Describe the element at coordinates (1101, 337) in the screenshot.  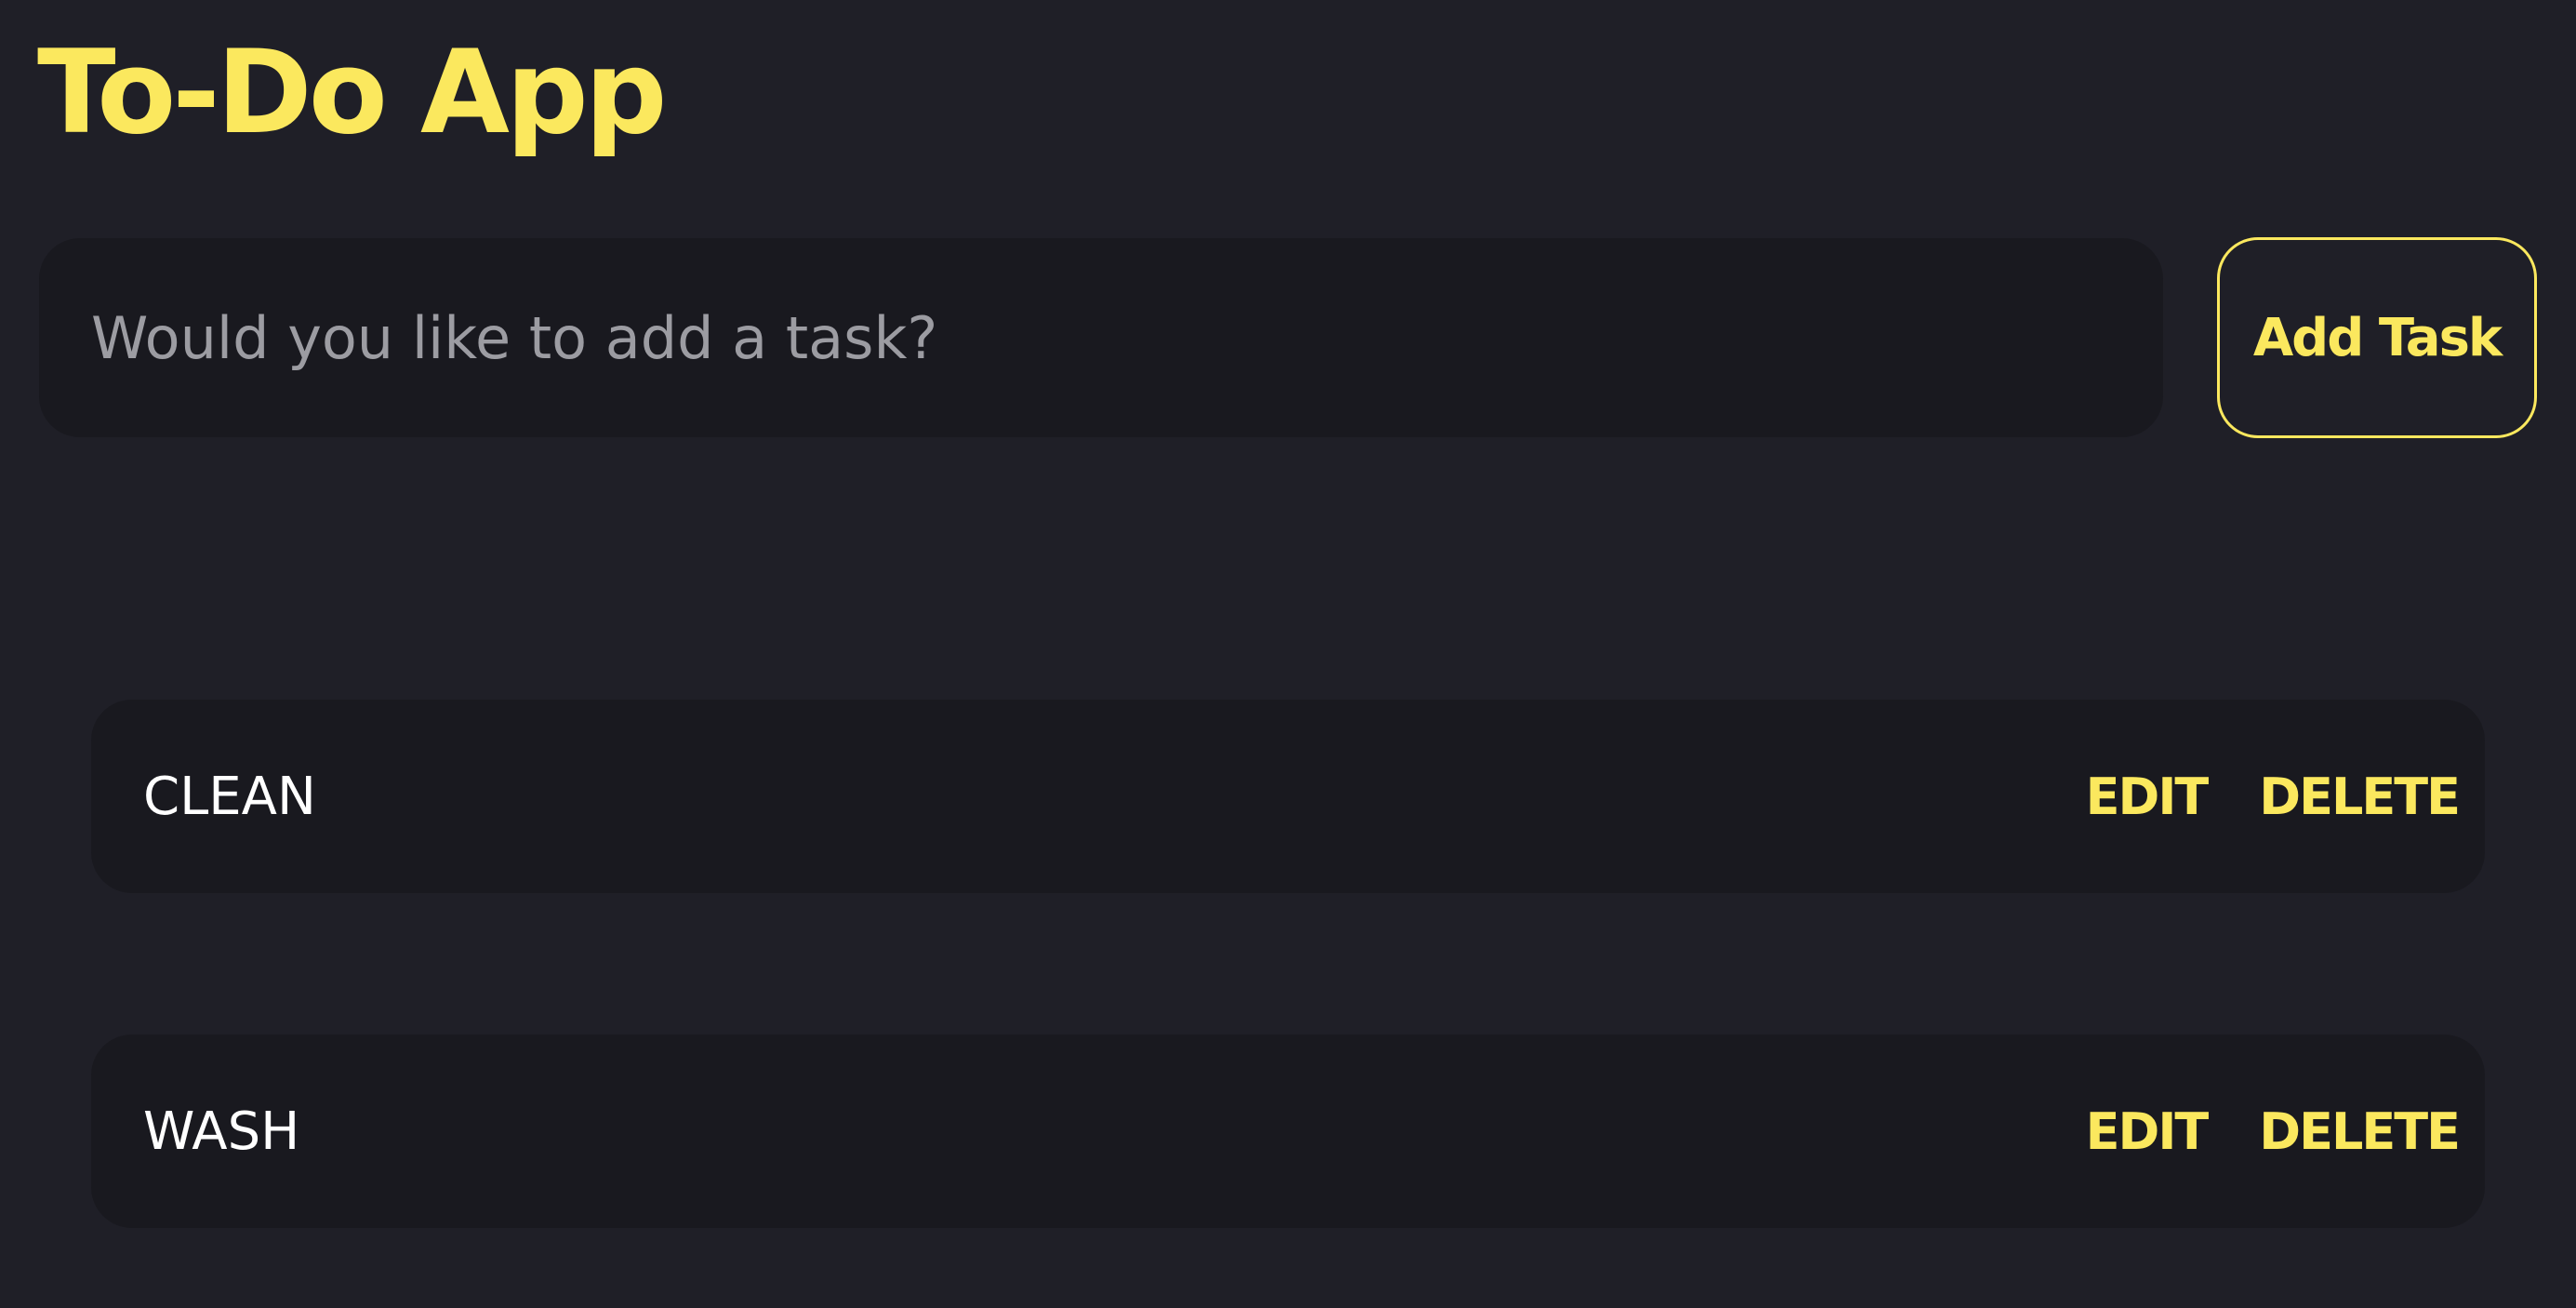
I see `new-task-input` at that location.